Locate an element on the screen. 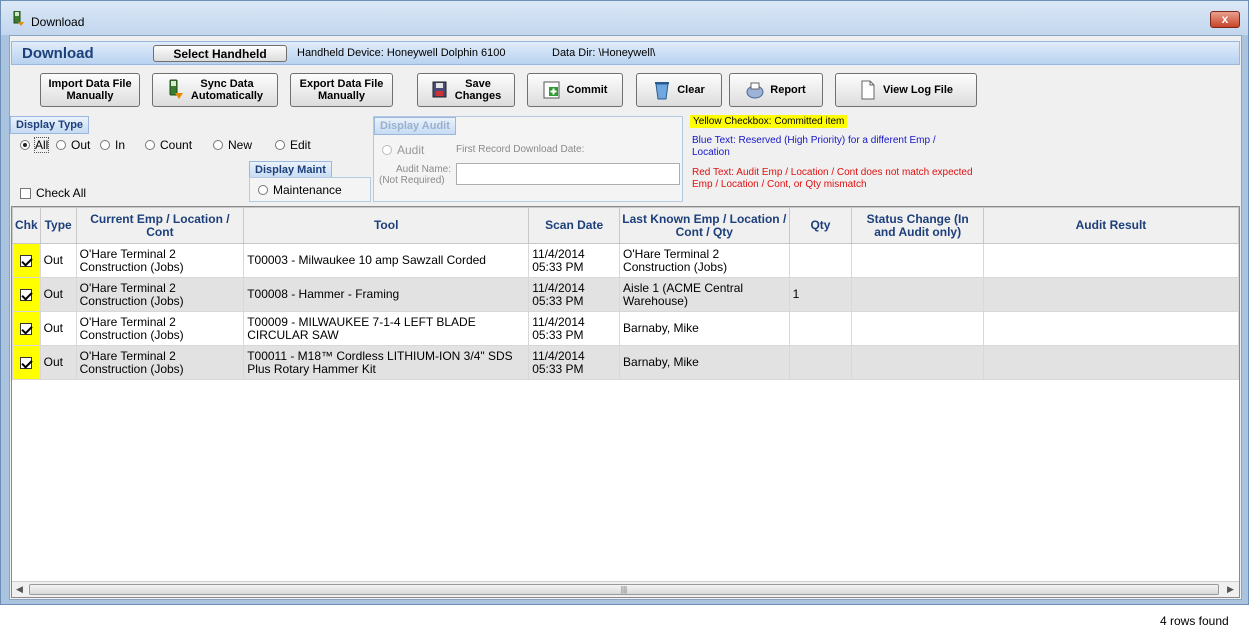 The height and width of the screenshot is (628, 1249). view-log-file-button: View Log File is located at coordinates (906, 90).